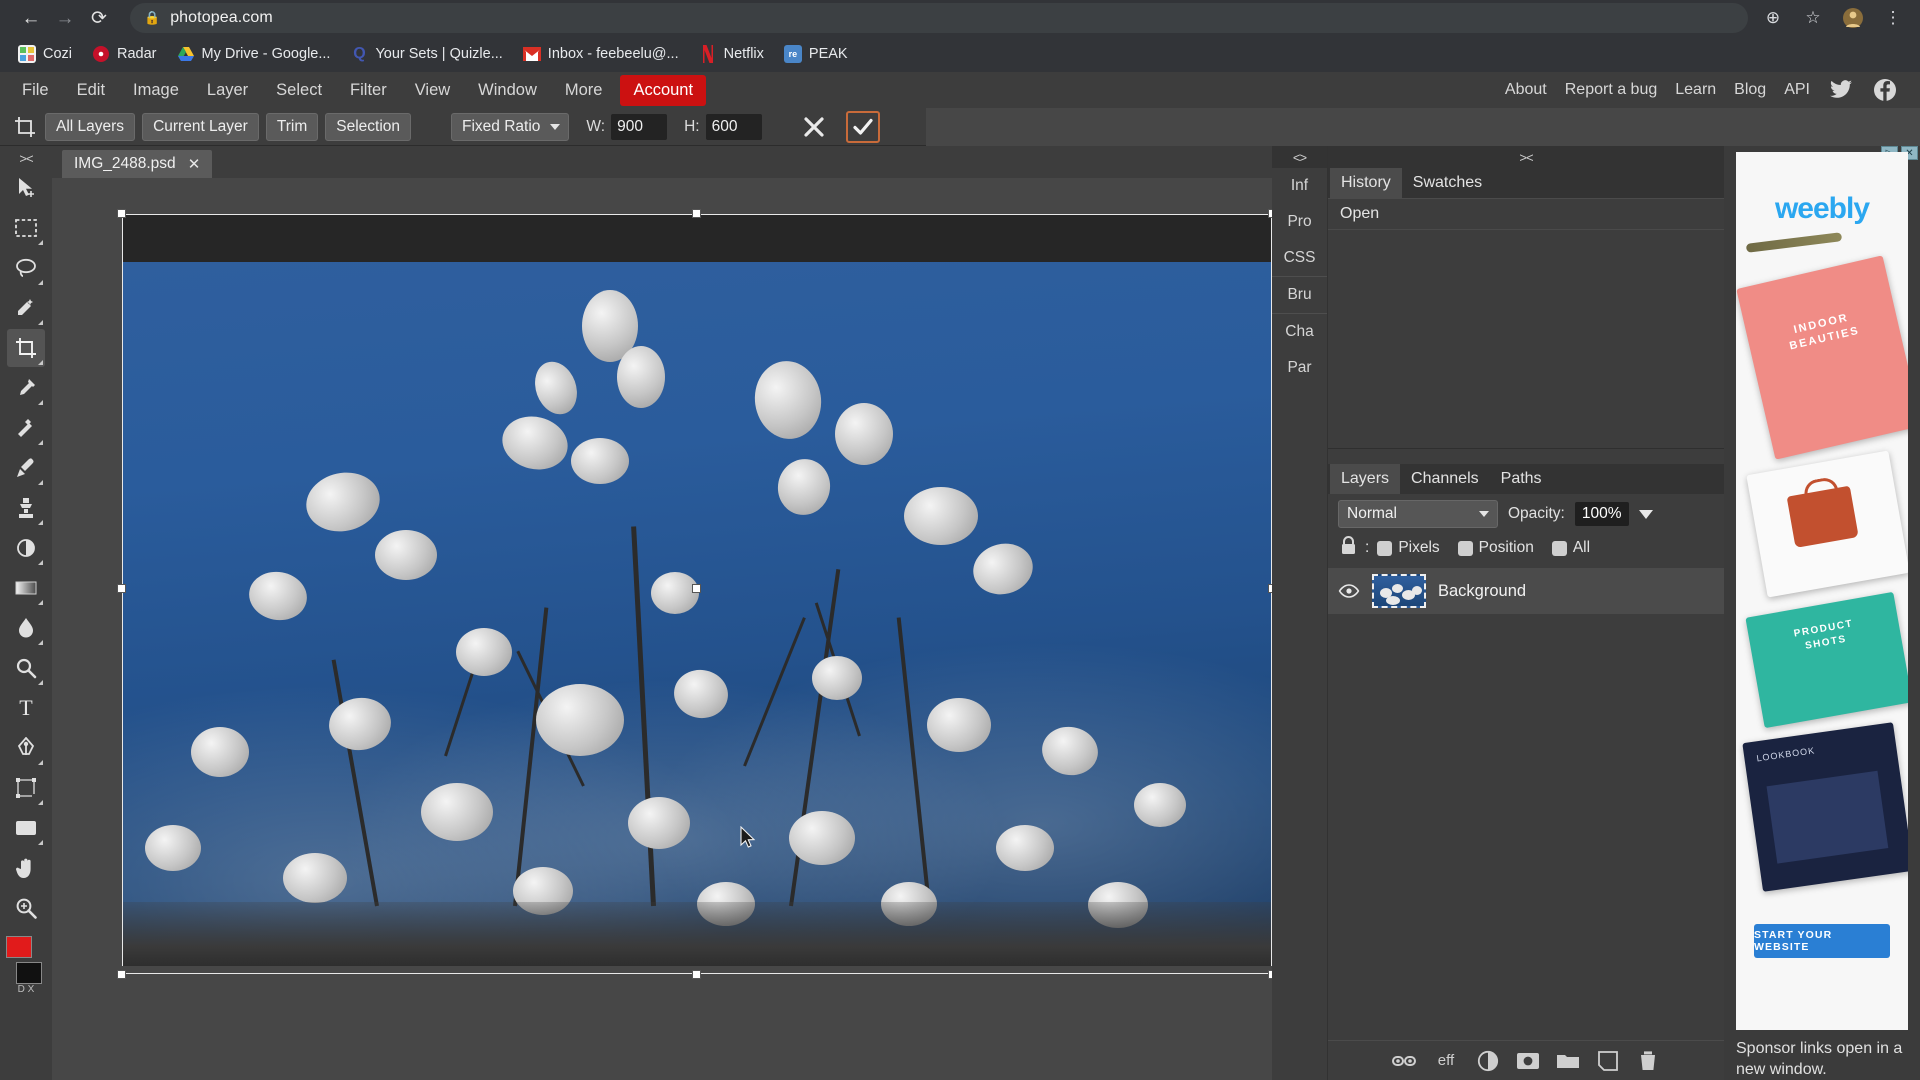 The image size is (1920, 1080). I want to click on bookmark-peak: re PEAK, so click(816, 54).